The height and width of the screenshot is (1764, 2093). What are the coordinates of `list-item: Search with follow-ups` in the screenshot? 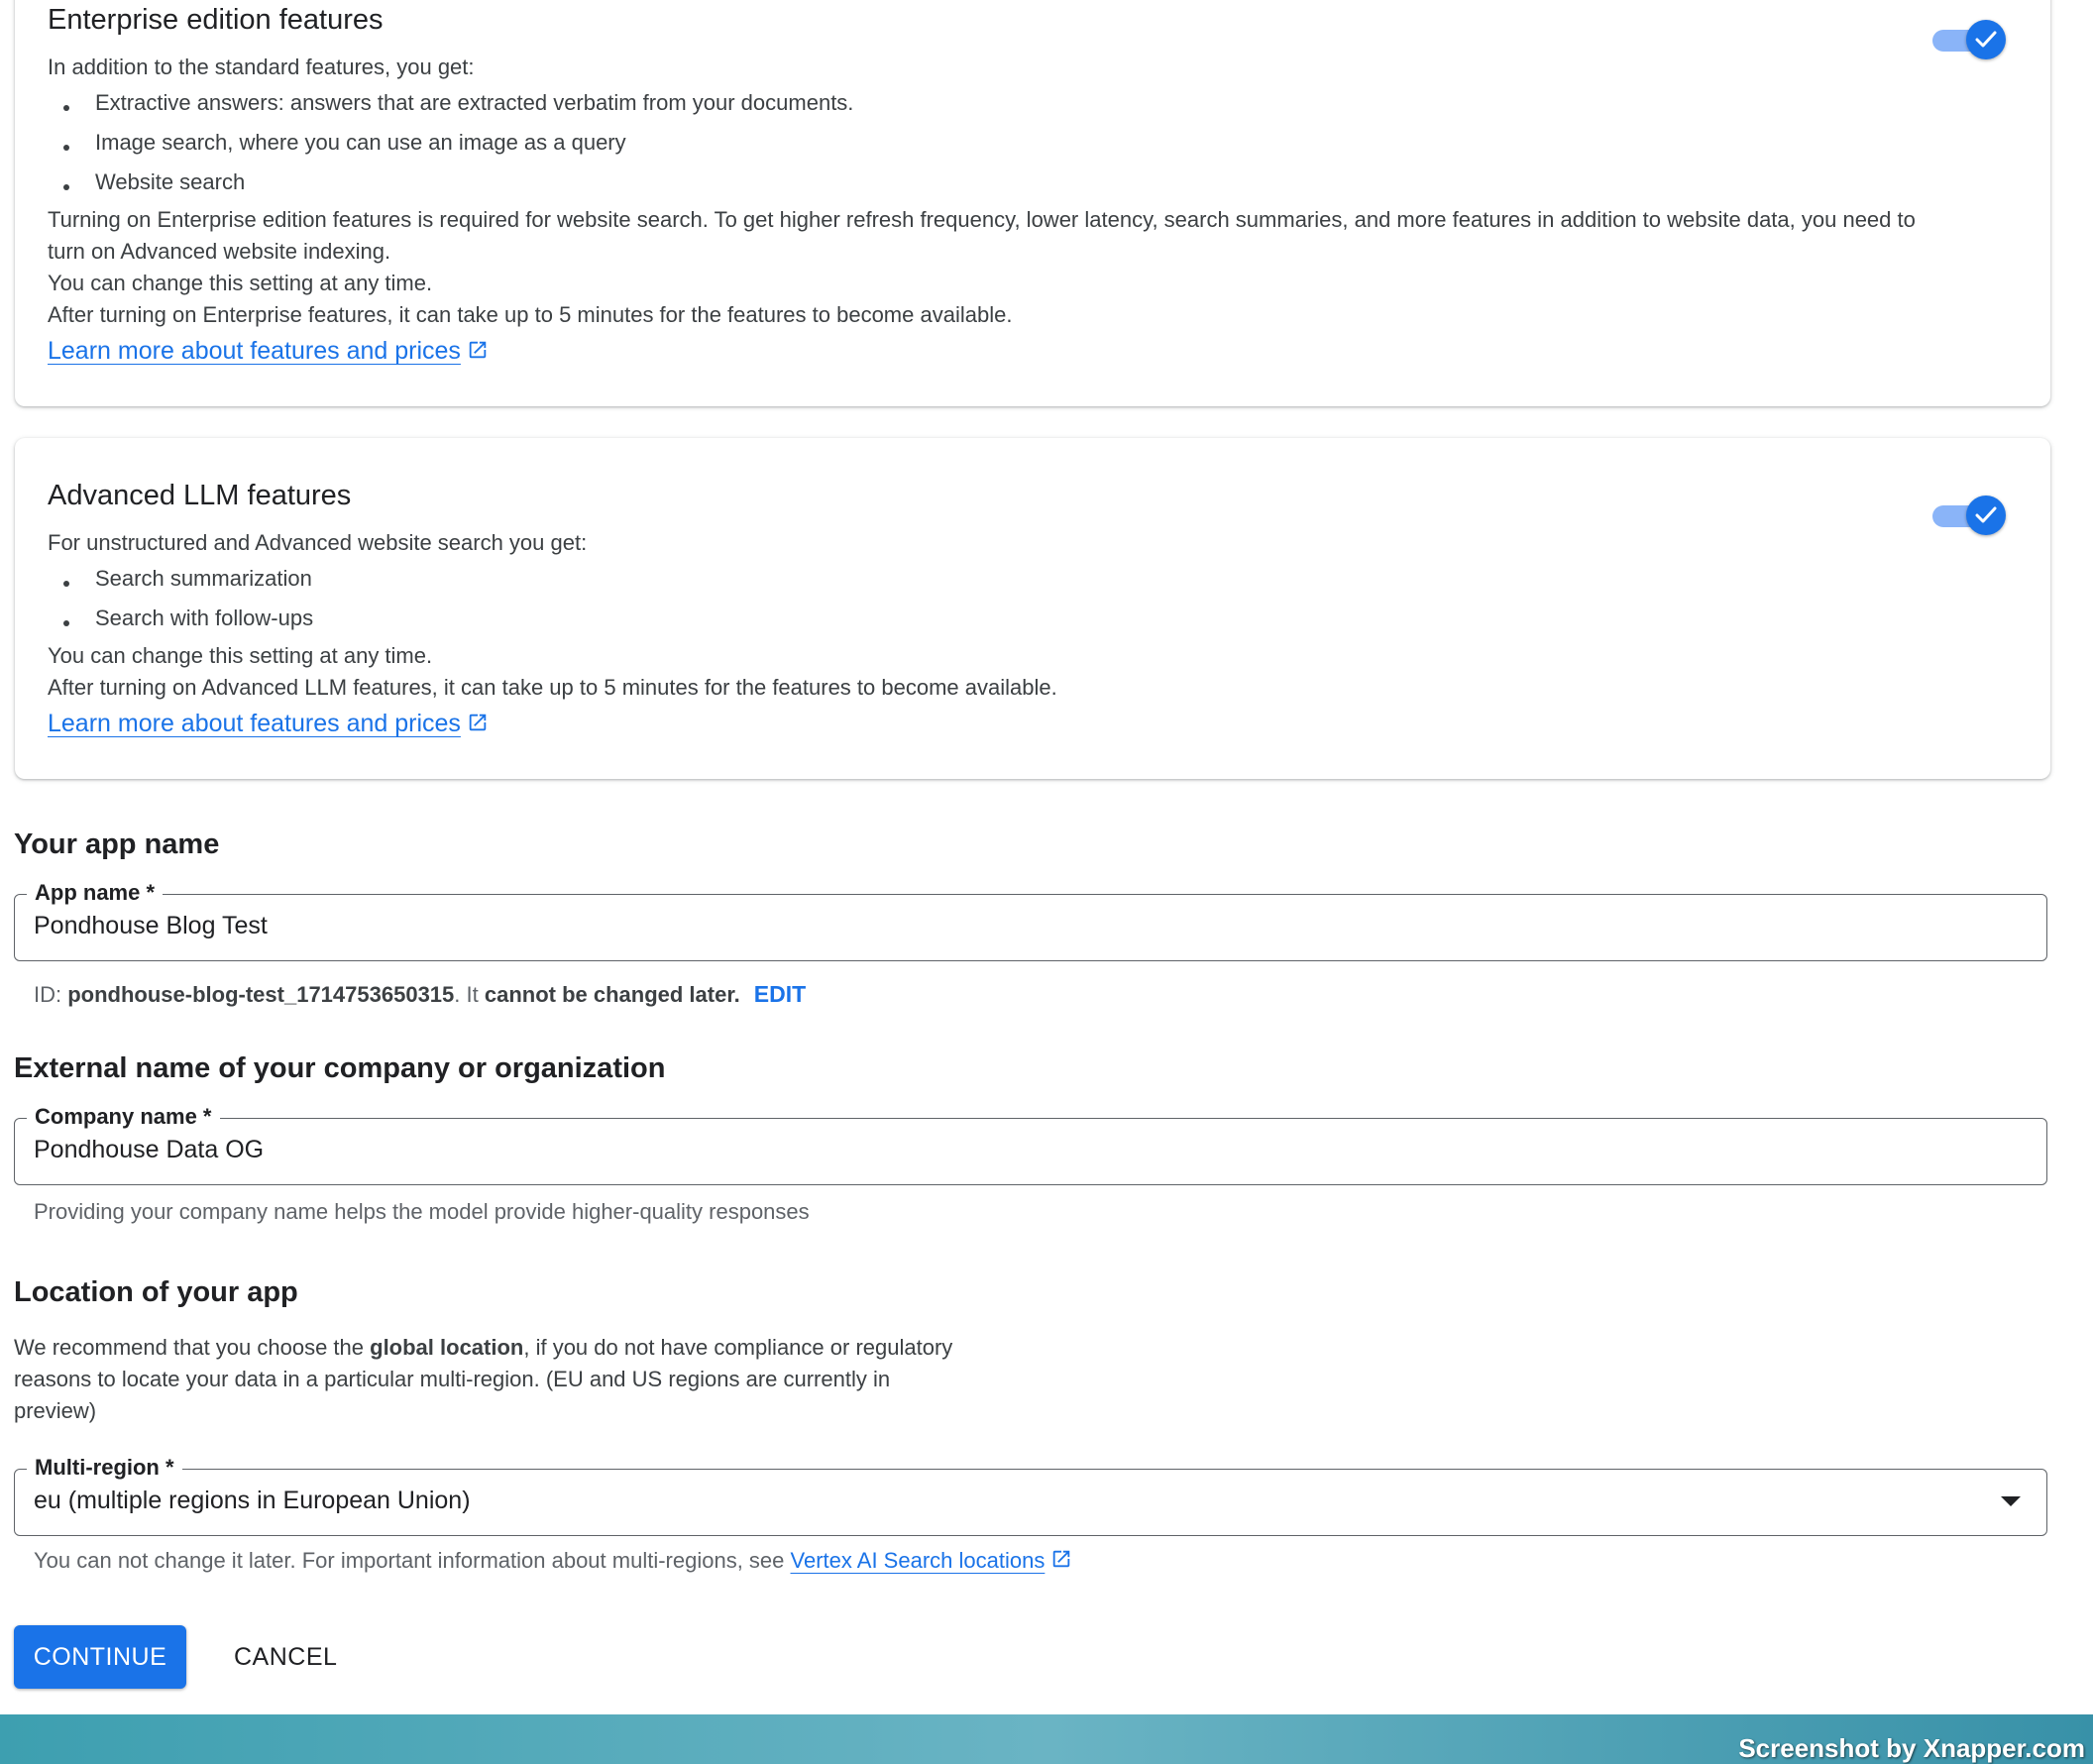 It's located at (1049, 618).